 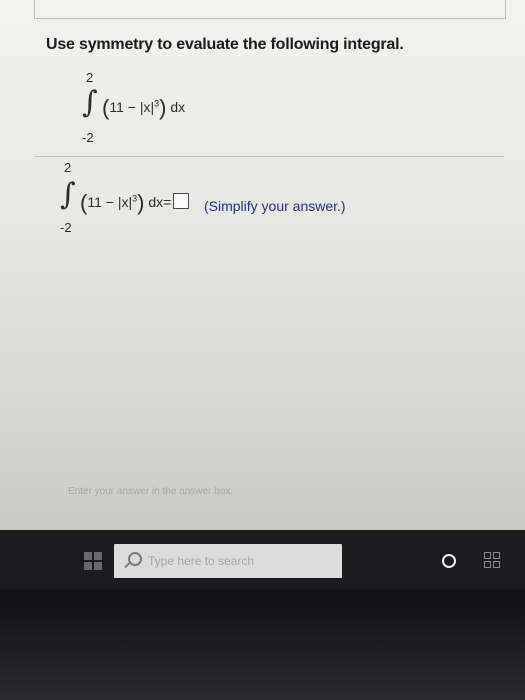 What do you see at coordinates (90, 77) in the screenshot?
I see `upper-limit: 2` at bounding box center [90, 77].